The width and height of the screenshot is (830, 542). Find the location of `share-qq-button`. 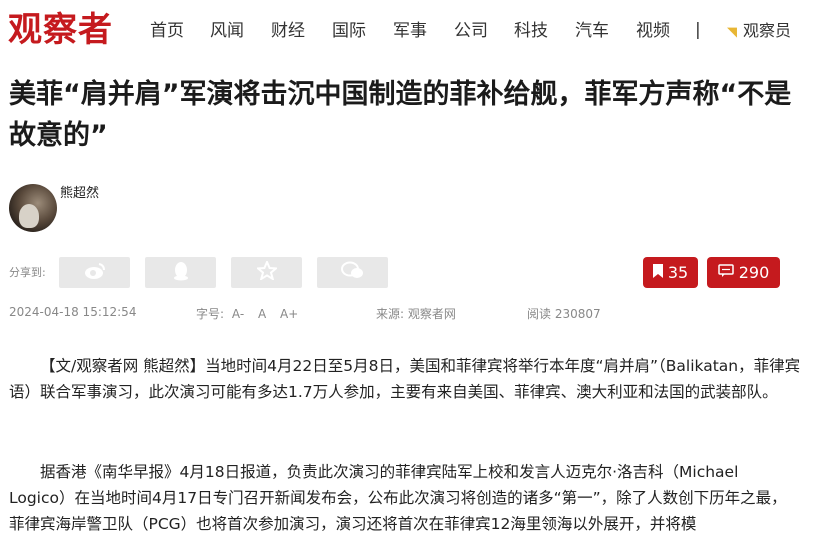

share-qq-button is located at coordinates (180, 272).